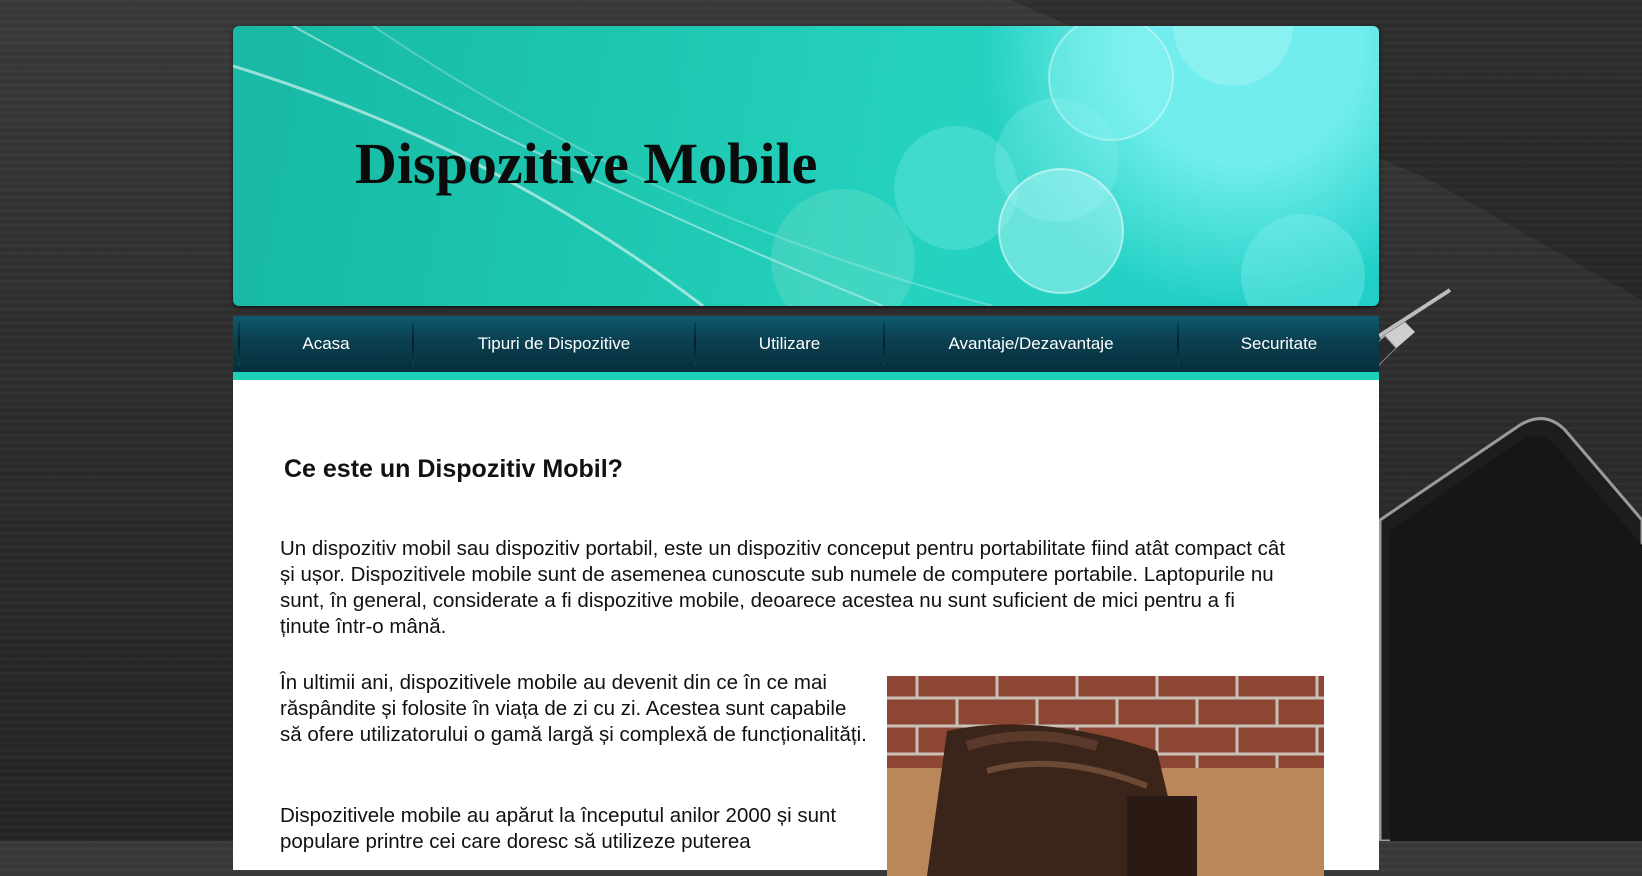 This screenshot has height=876, width=1642. What do you see at coordinates (326, 344) in the screenshot?
I see `nav-item-acasa: Acasa` at bounding box center [326, 344].